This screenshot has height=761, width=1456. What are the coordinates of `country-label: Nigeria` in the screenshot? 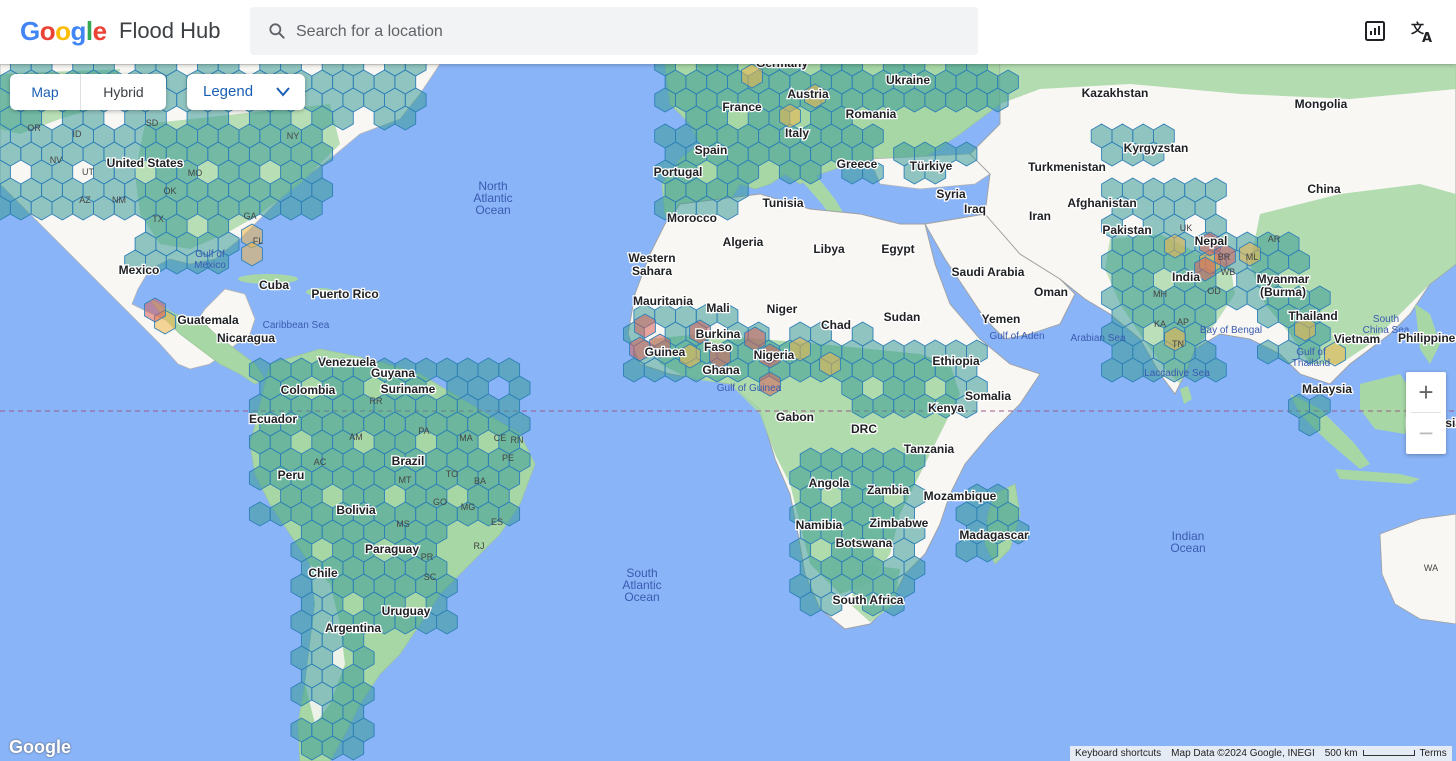 It's located at (774, 355).